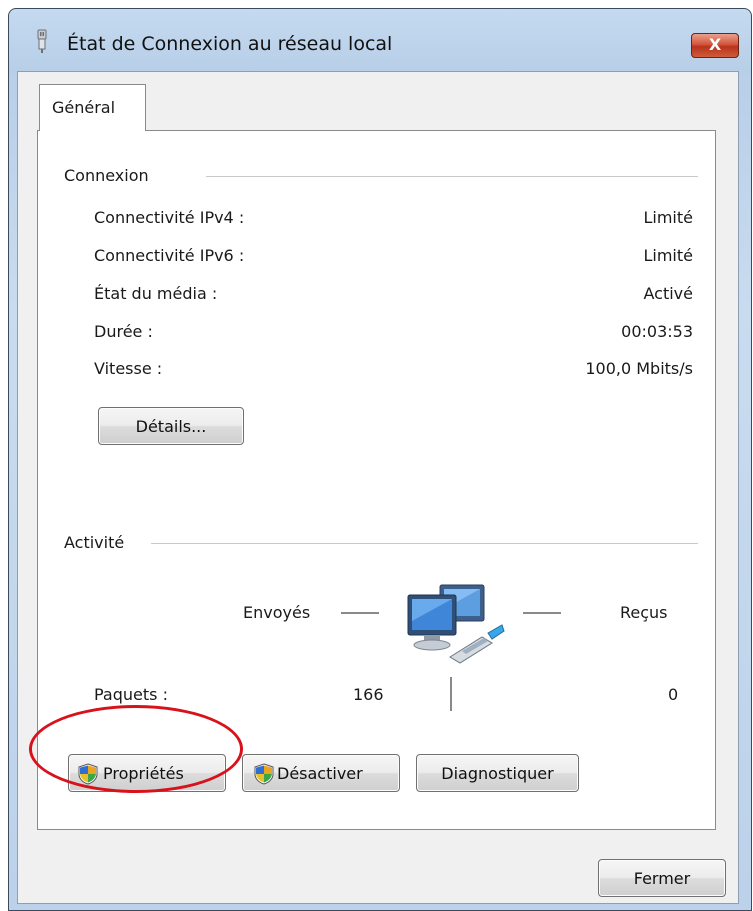  Describe the element at coordinates (131, 694) in the screenshot. I see `packets-label: Paquets :` at that location.